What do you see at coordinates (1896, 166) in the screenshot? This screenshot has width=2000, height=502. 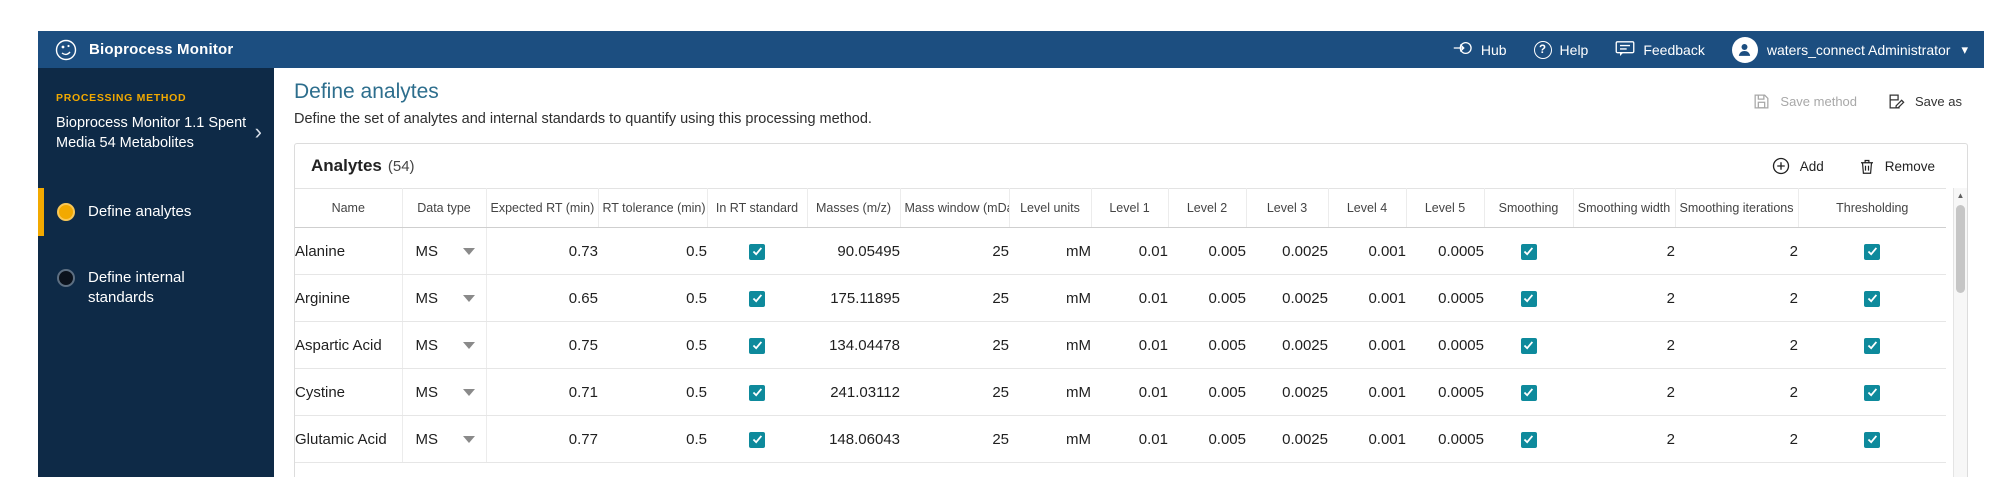 I see `remove-button: Remove` at bounding box center [1896, 166].